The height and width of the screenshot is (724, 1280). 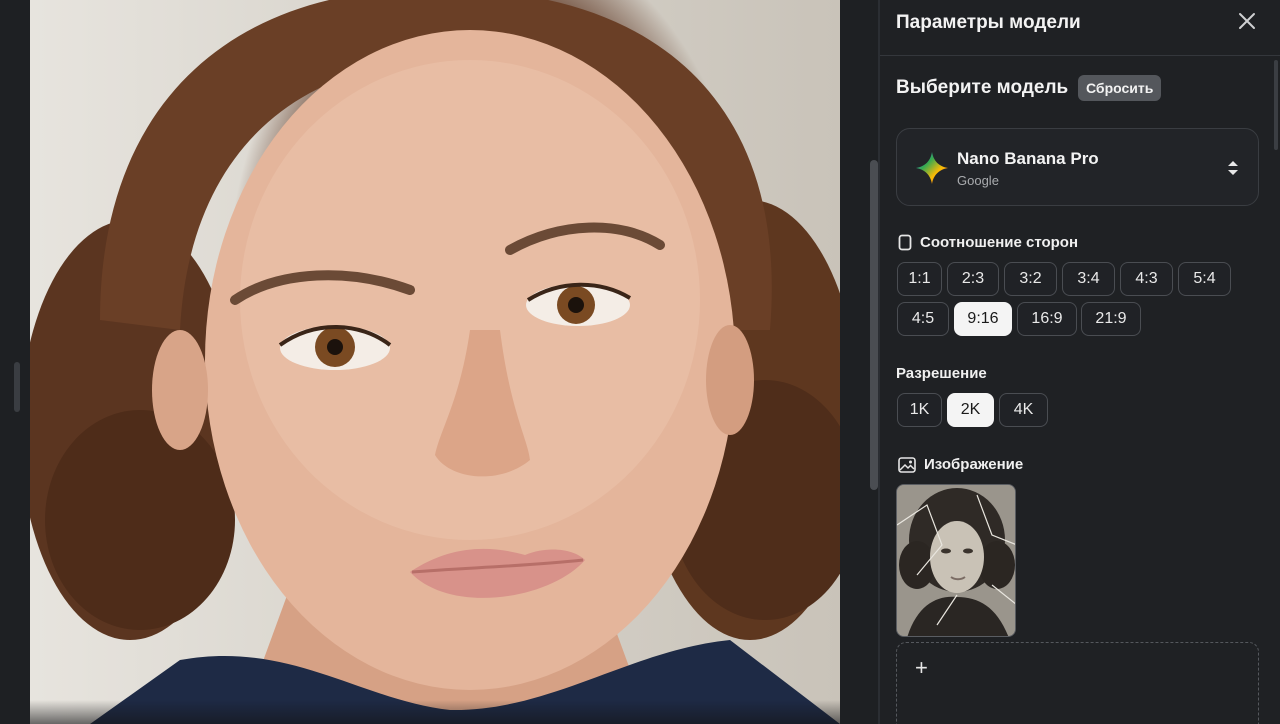 I want to click on aspect-option-3-4: 3:4, so click(x=1088, y=279).